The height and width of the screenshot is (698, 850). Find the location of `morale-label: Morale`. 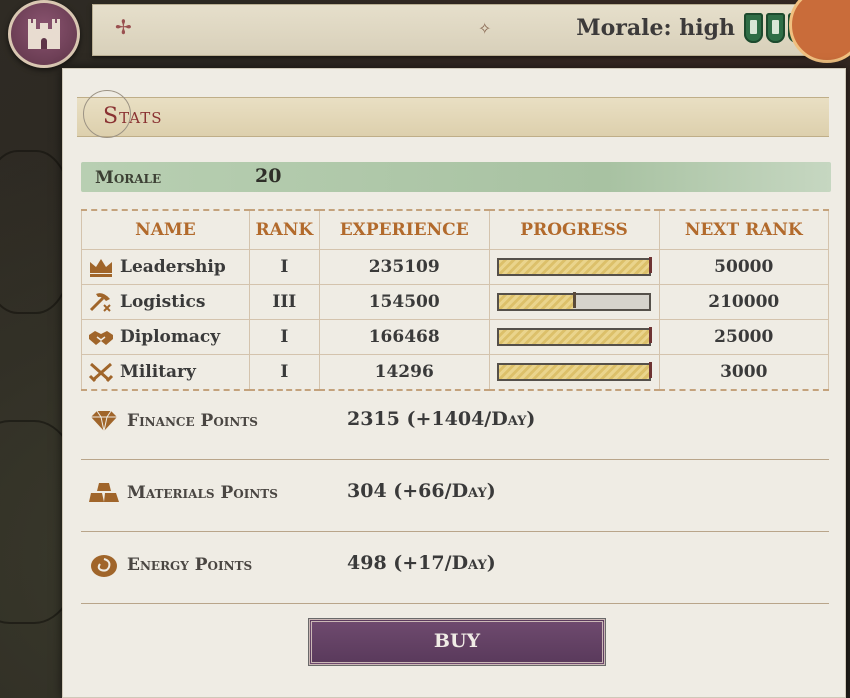

morale-label: Morale is located at coordinates (128, 178).